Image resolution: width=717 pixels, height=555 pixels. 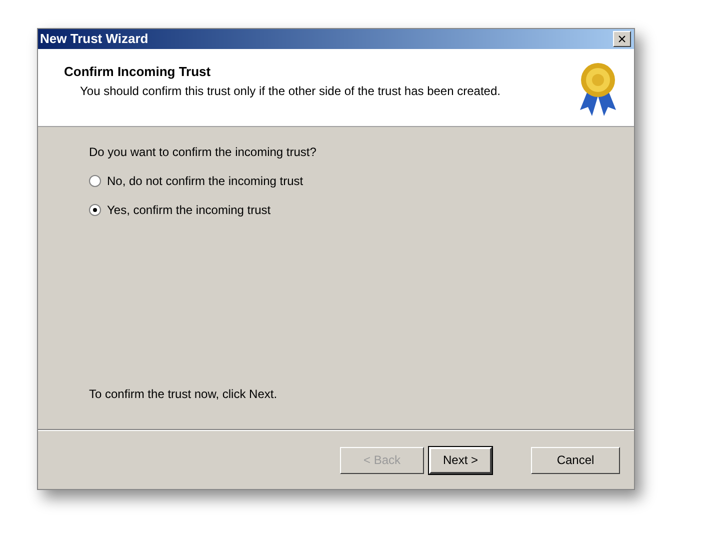 I want to click on option-label: Yes, confirm the incoming trust, so click(x=189, y=210).